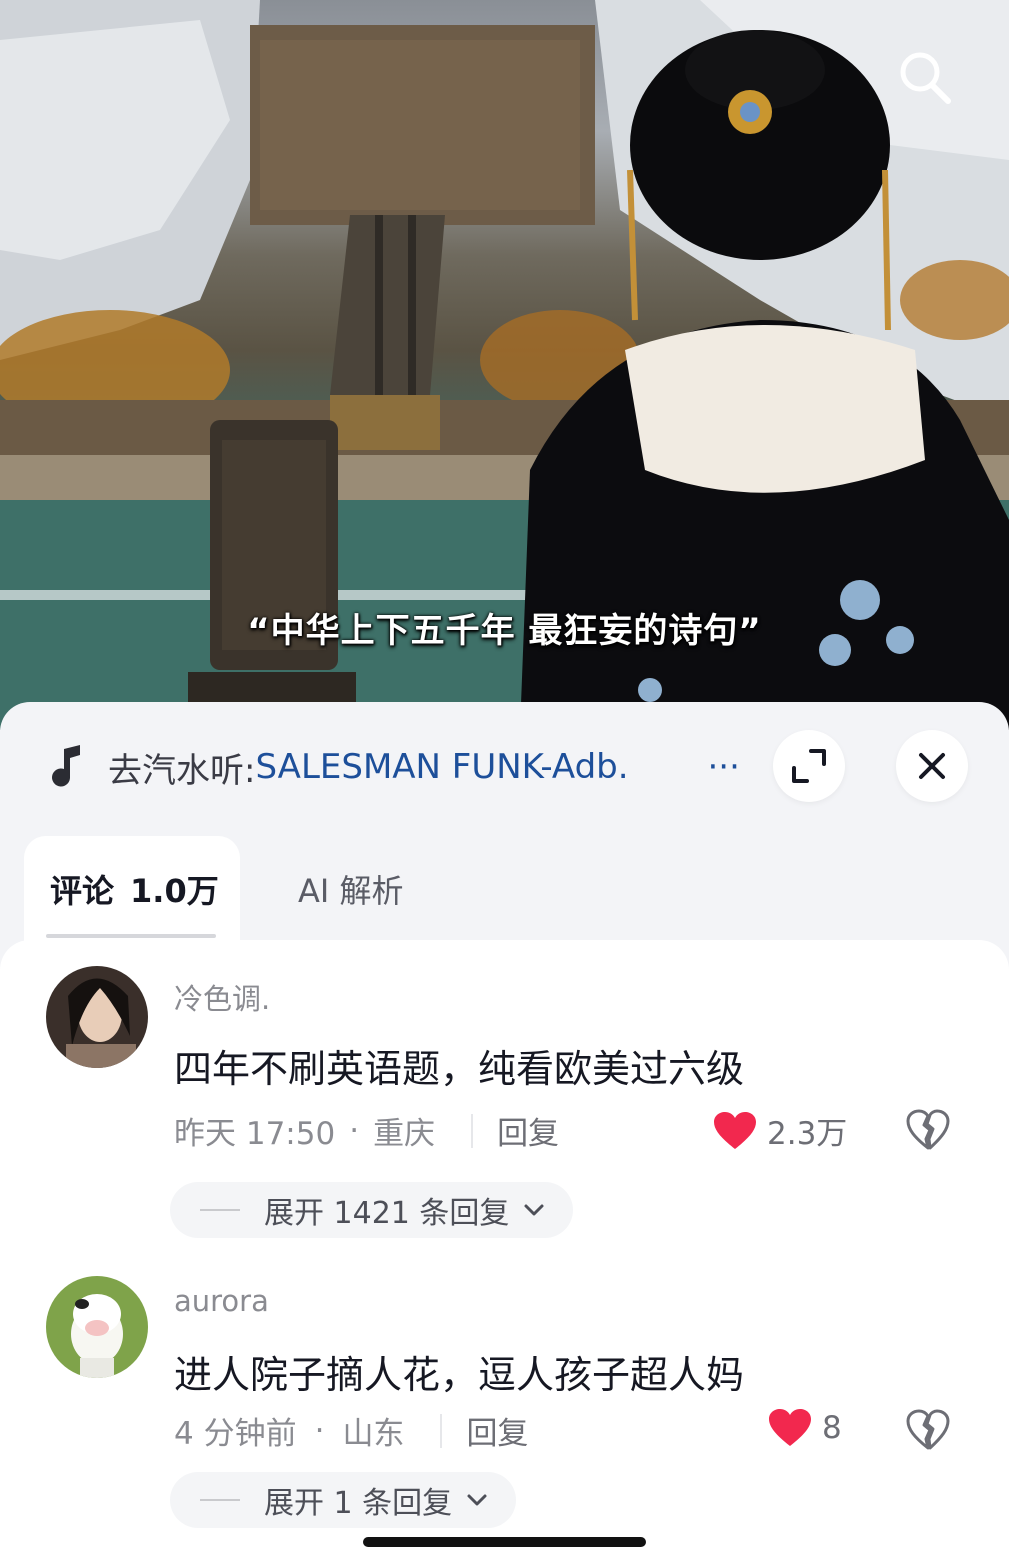  Describe the element at coordinates (832, 1428) in the screenshot. I see `like-count: 8` at that location.